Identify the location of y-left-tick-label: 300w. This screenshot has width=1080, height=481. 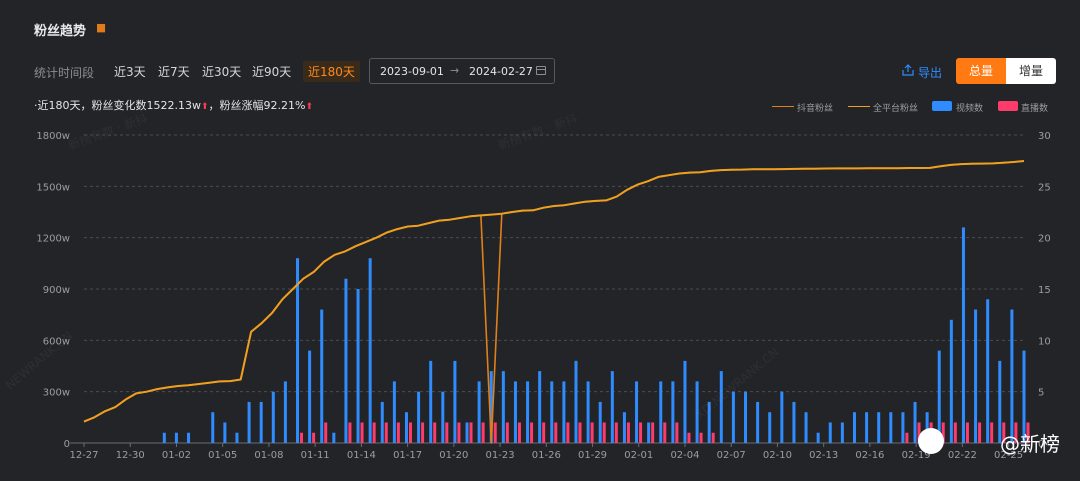
(56, 393).